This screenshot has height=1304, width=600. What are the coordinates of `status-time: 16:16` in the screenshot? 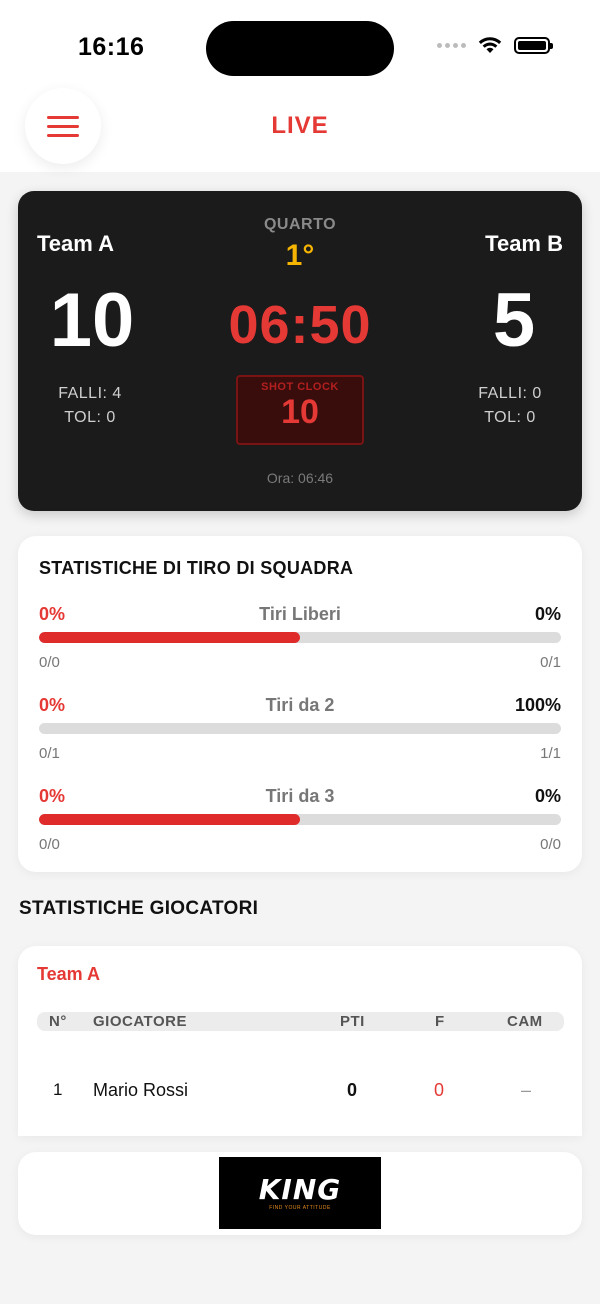 It's located at (111, 47).